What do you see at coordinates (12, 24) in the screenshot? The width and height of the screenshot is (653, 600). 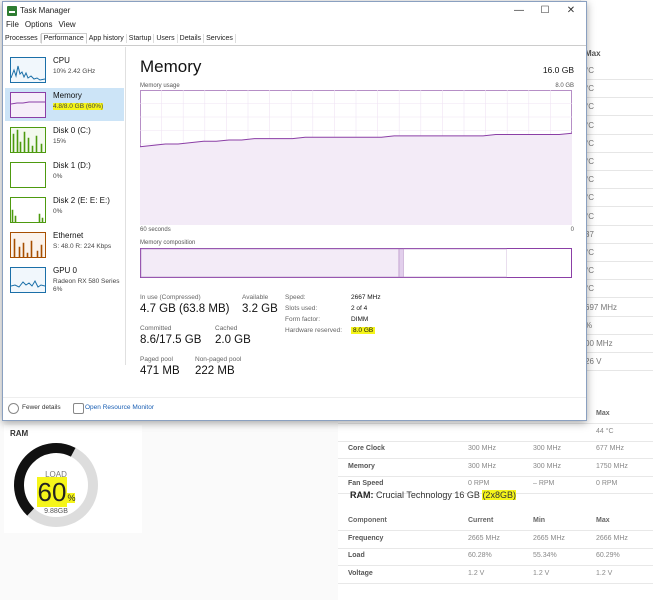 I see `menu-file: File` at bounding box center [12, 24].